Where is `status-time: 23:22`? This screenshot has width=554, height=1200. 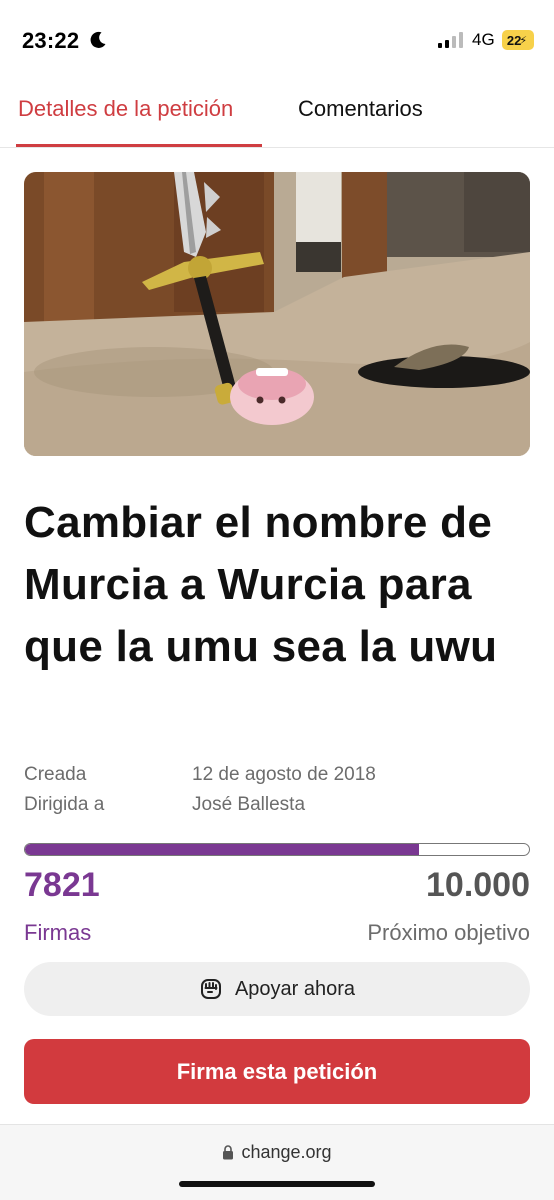
status-time: 23:22 is located at coordinates (51, 40).